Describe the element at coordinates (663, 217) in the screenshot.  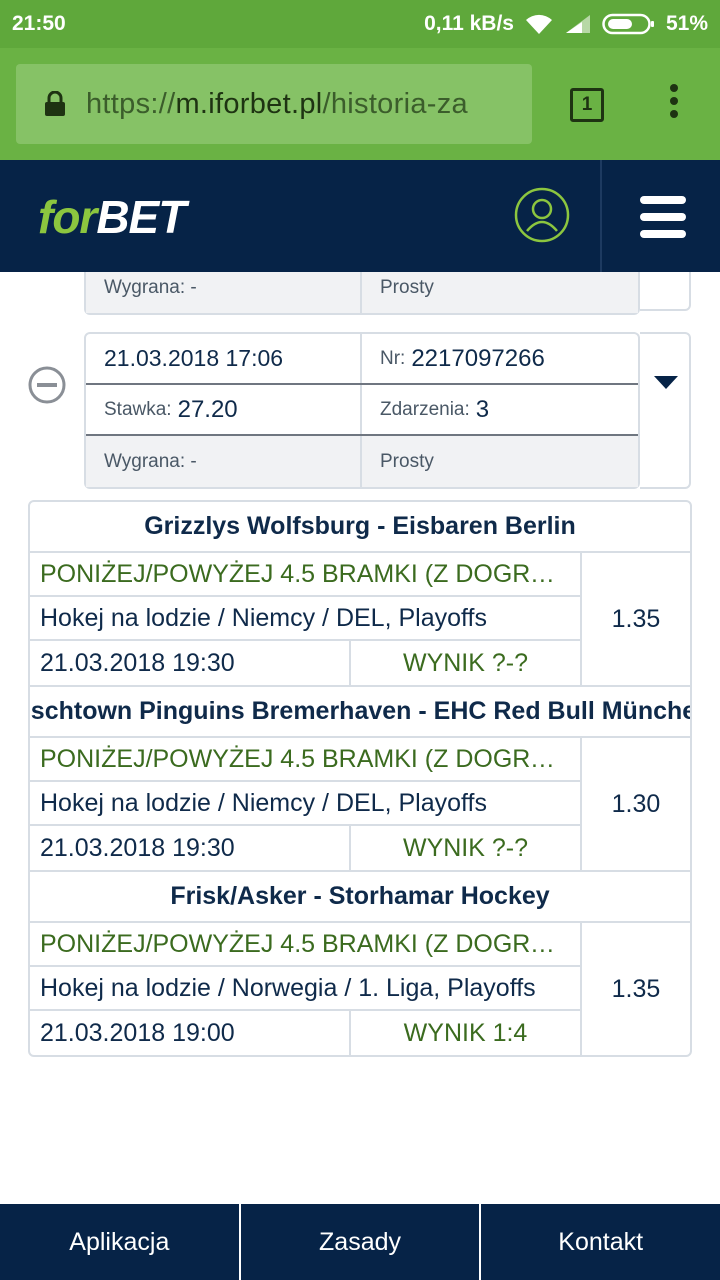
I see `hamburger-menu-icon` at that location.